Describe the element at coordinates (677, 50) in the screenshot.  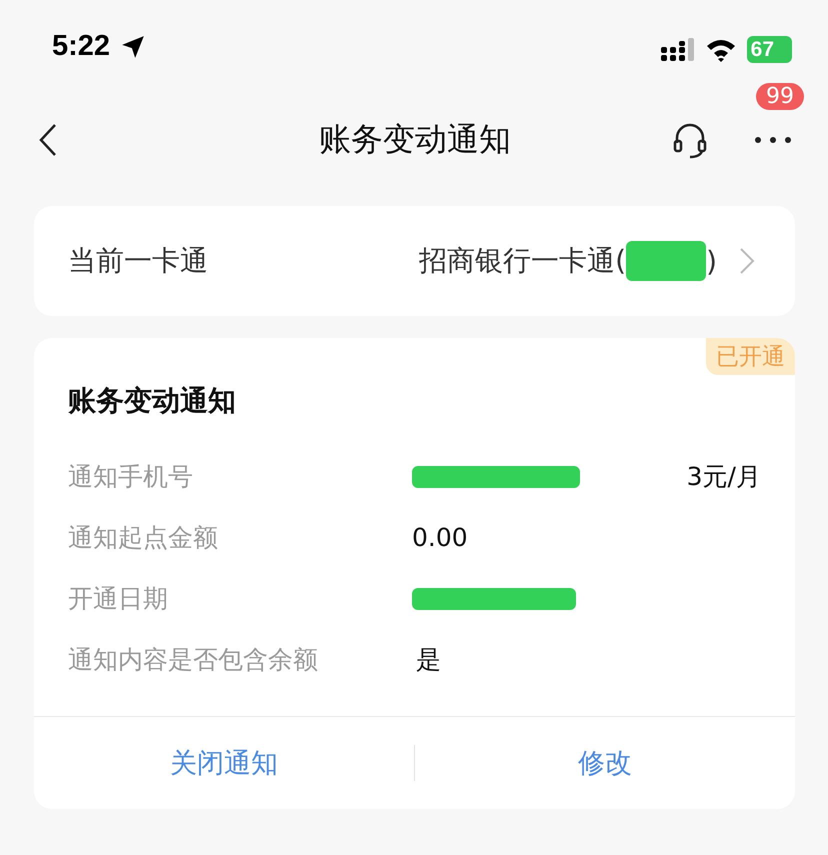
I see `signal-icon` at that location.